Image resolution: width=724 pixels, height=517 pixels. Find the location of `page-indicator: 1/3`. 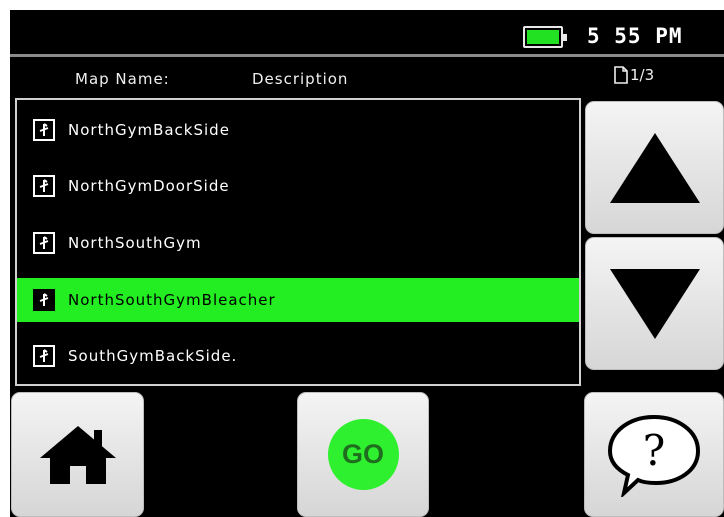

page-indicator: 1/3 is located at coordinates (634, 75).